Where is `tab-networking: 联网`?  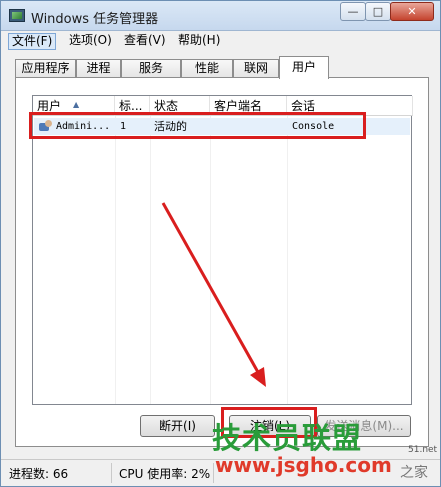
tab-networking: 联网 is located at coordinates (256, 68).